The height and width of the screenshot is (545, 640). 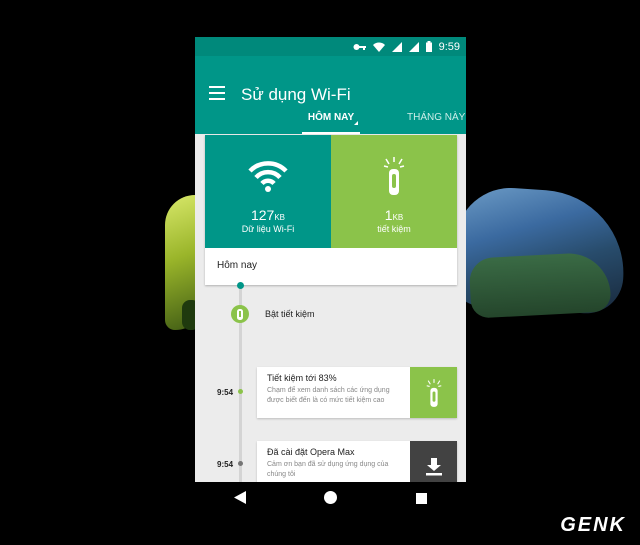 I want to click on wifi-data-value: 127KB, so click(x=268, y=215).